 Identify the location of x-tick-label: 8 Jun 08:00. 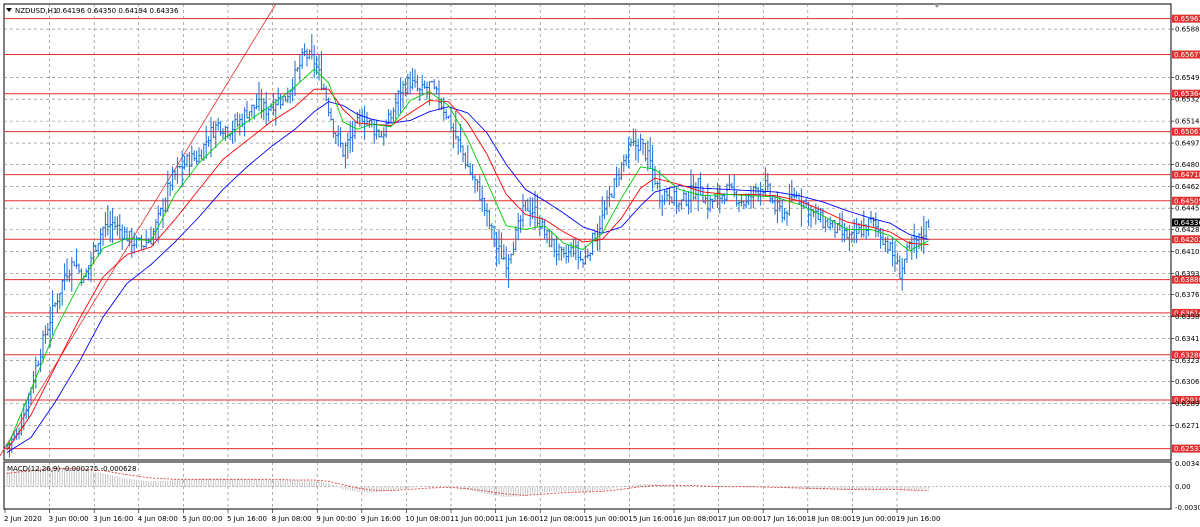
(292, 519).